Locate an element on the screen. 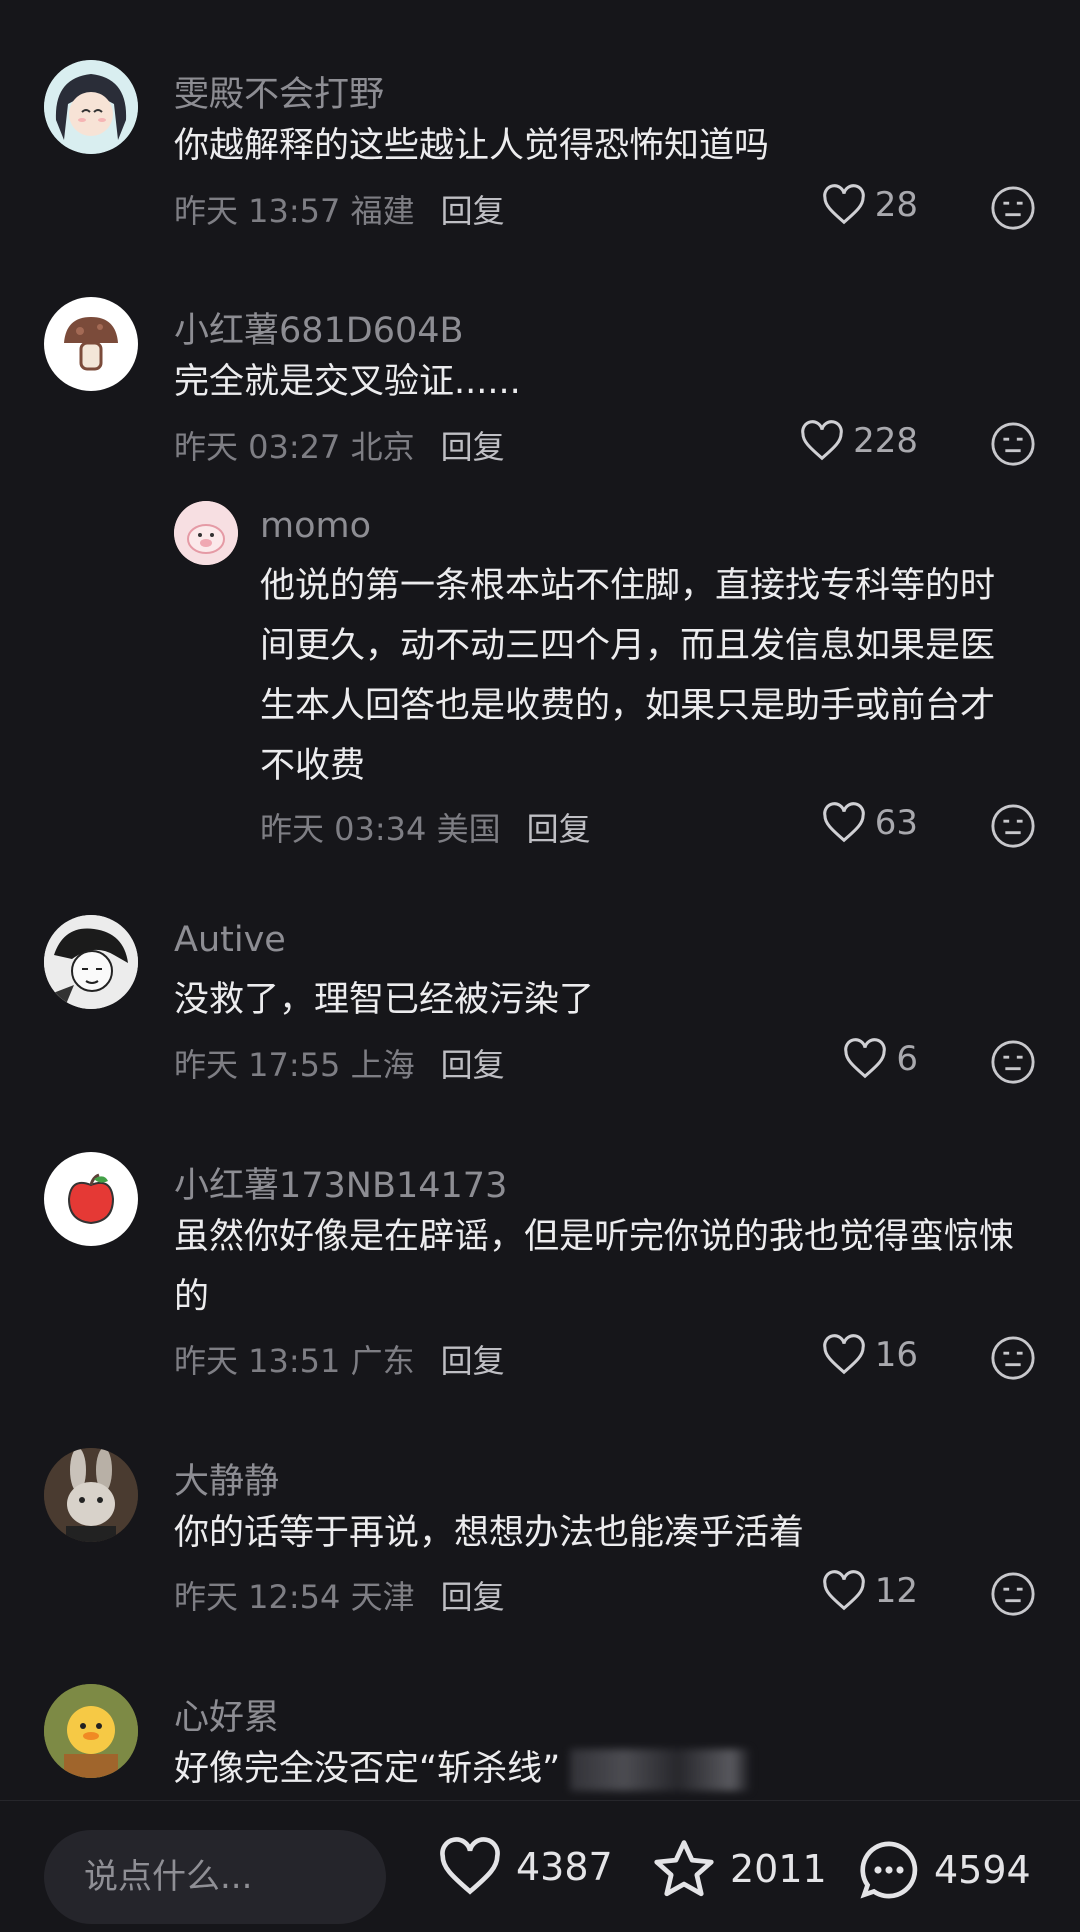 Image resolution: width=1080 pixels, height=1932 pixels. comment-username: 心好累 is located at coordinates (226, 1714).